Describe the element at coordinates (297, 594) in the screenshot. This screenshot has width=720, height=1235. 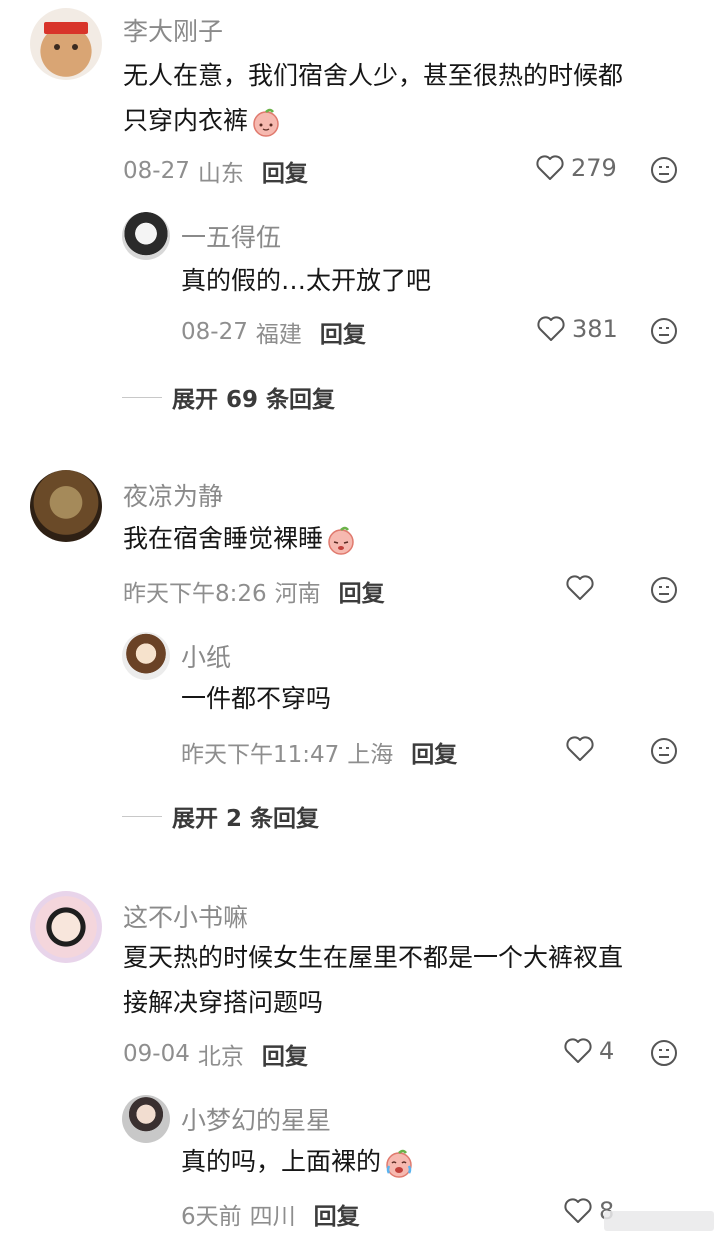
I see `comment-location: 河南` at that location.